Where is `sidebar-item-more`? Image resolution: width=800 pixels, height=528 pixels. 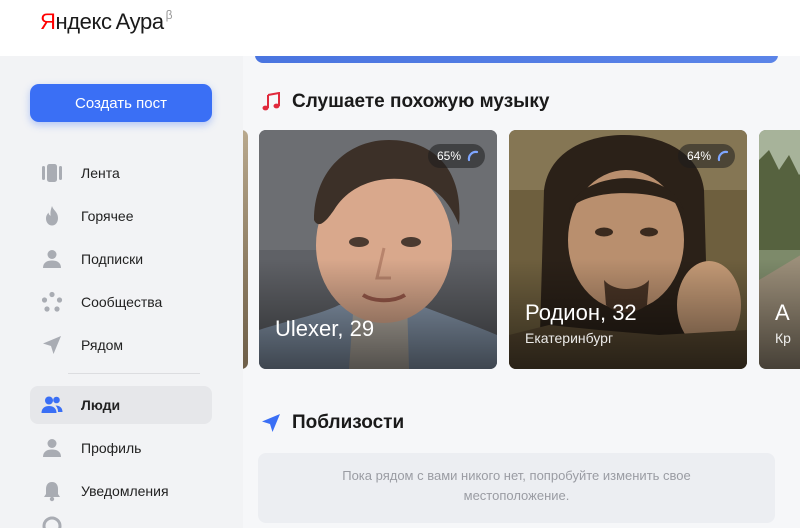
sidebar-item-more is located at coordinates (121, 521).